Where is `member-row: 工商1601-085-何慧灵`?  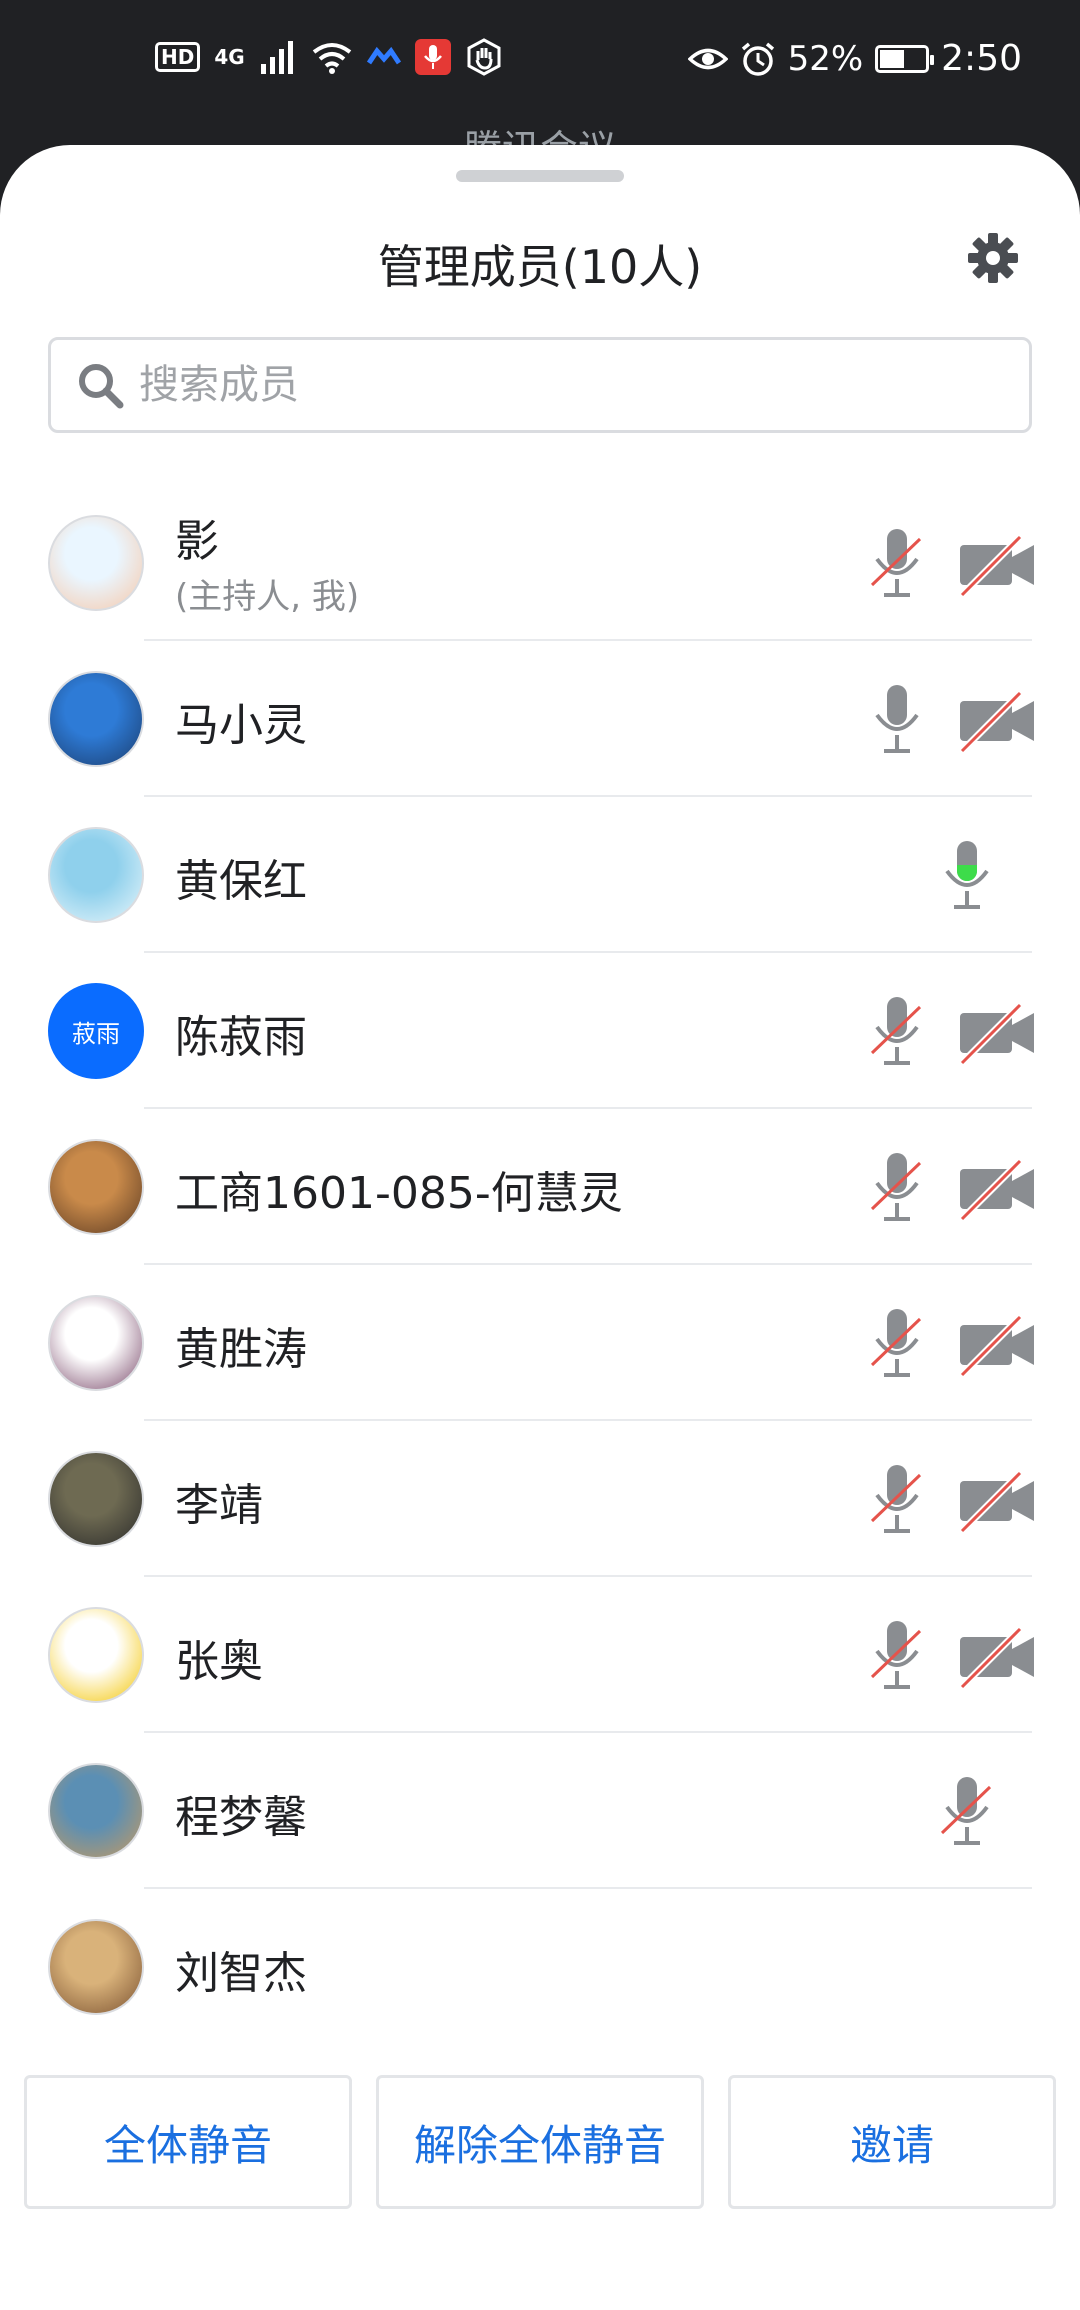
member-row: 工商1601-085-何慧灵 is located at coordinates (540, 1187).